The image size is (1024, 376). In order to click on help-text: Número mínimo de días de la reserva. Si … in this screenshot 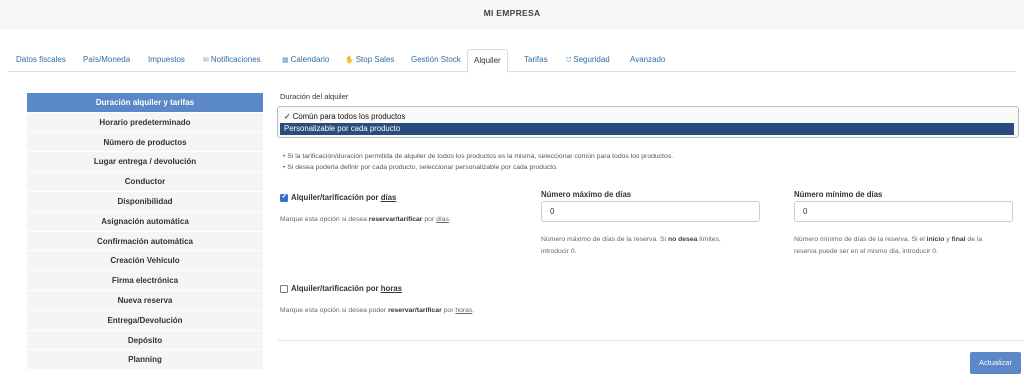, I will do `click(860, 239)`.